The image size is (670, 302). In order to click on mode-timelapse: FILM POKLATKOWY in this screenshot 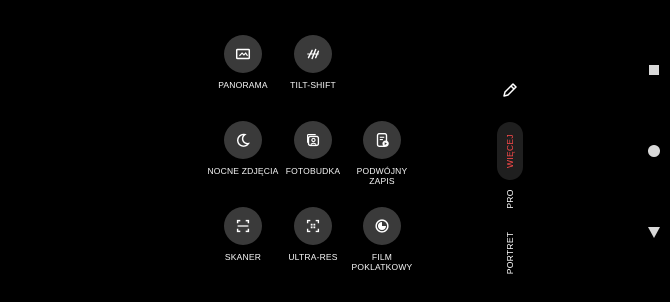, I will do `click(382, 239)`.